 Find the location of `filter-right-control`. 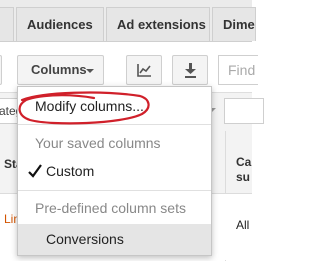

filter-right-control is located at coordinates (244, 111).